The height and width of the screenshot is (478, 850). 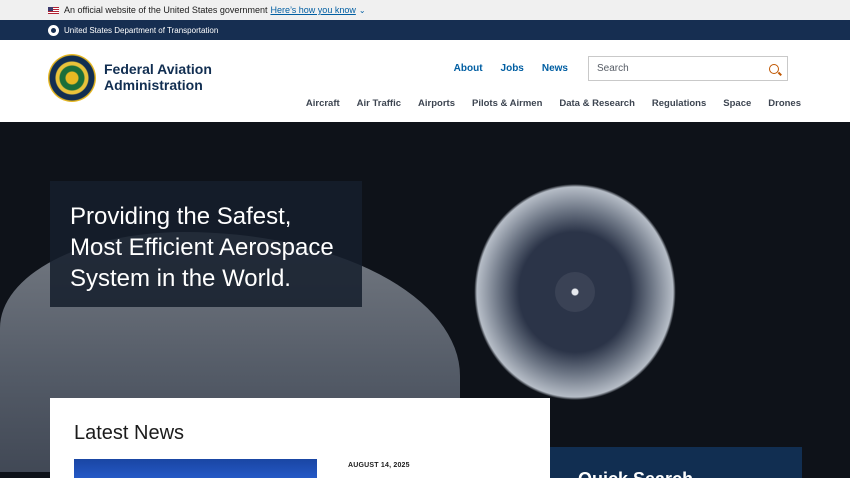 I want to click on utility-nav: About Jobs News, so click(x=652, y=68).